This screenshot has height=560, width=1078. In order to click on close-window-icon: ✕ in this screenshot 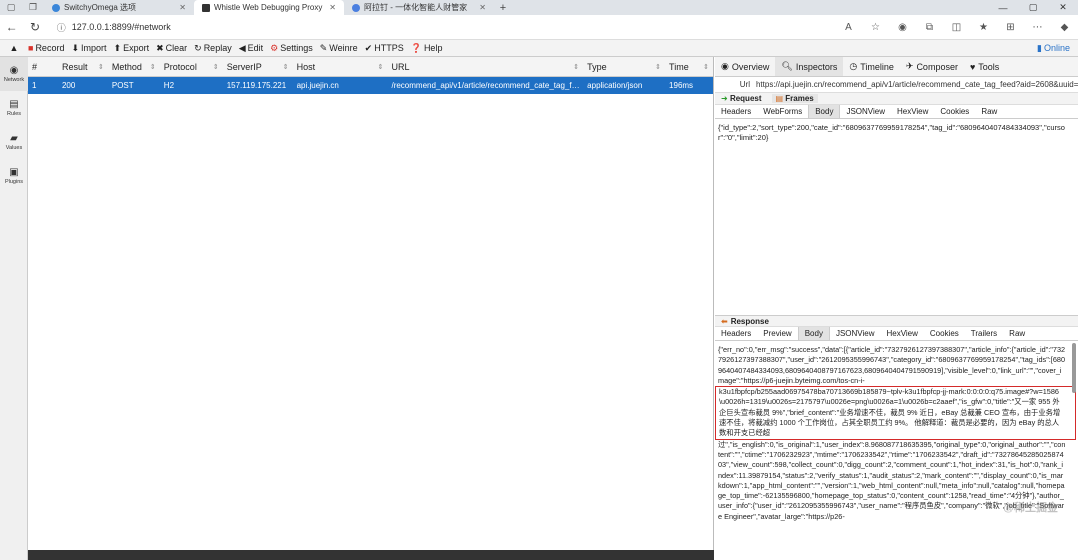, I will do `click(1063, 7)`.